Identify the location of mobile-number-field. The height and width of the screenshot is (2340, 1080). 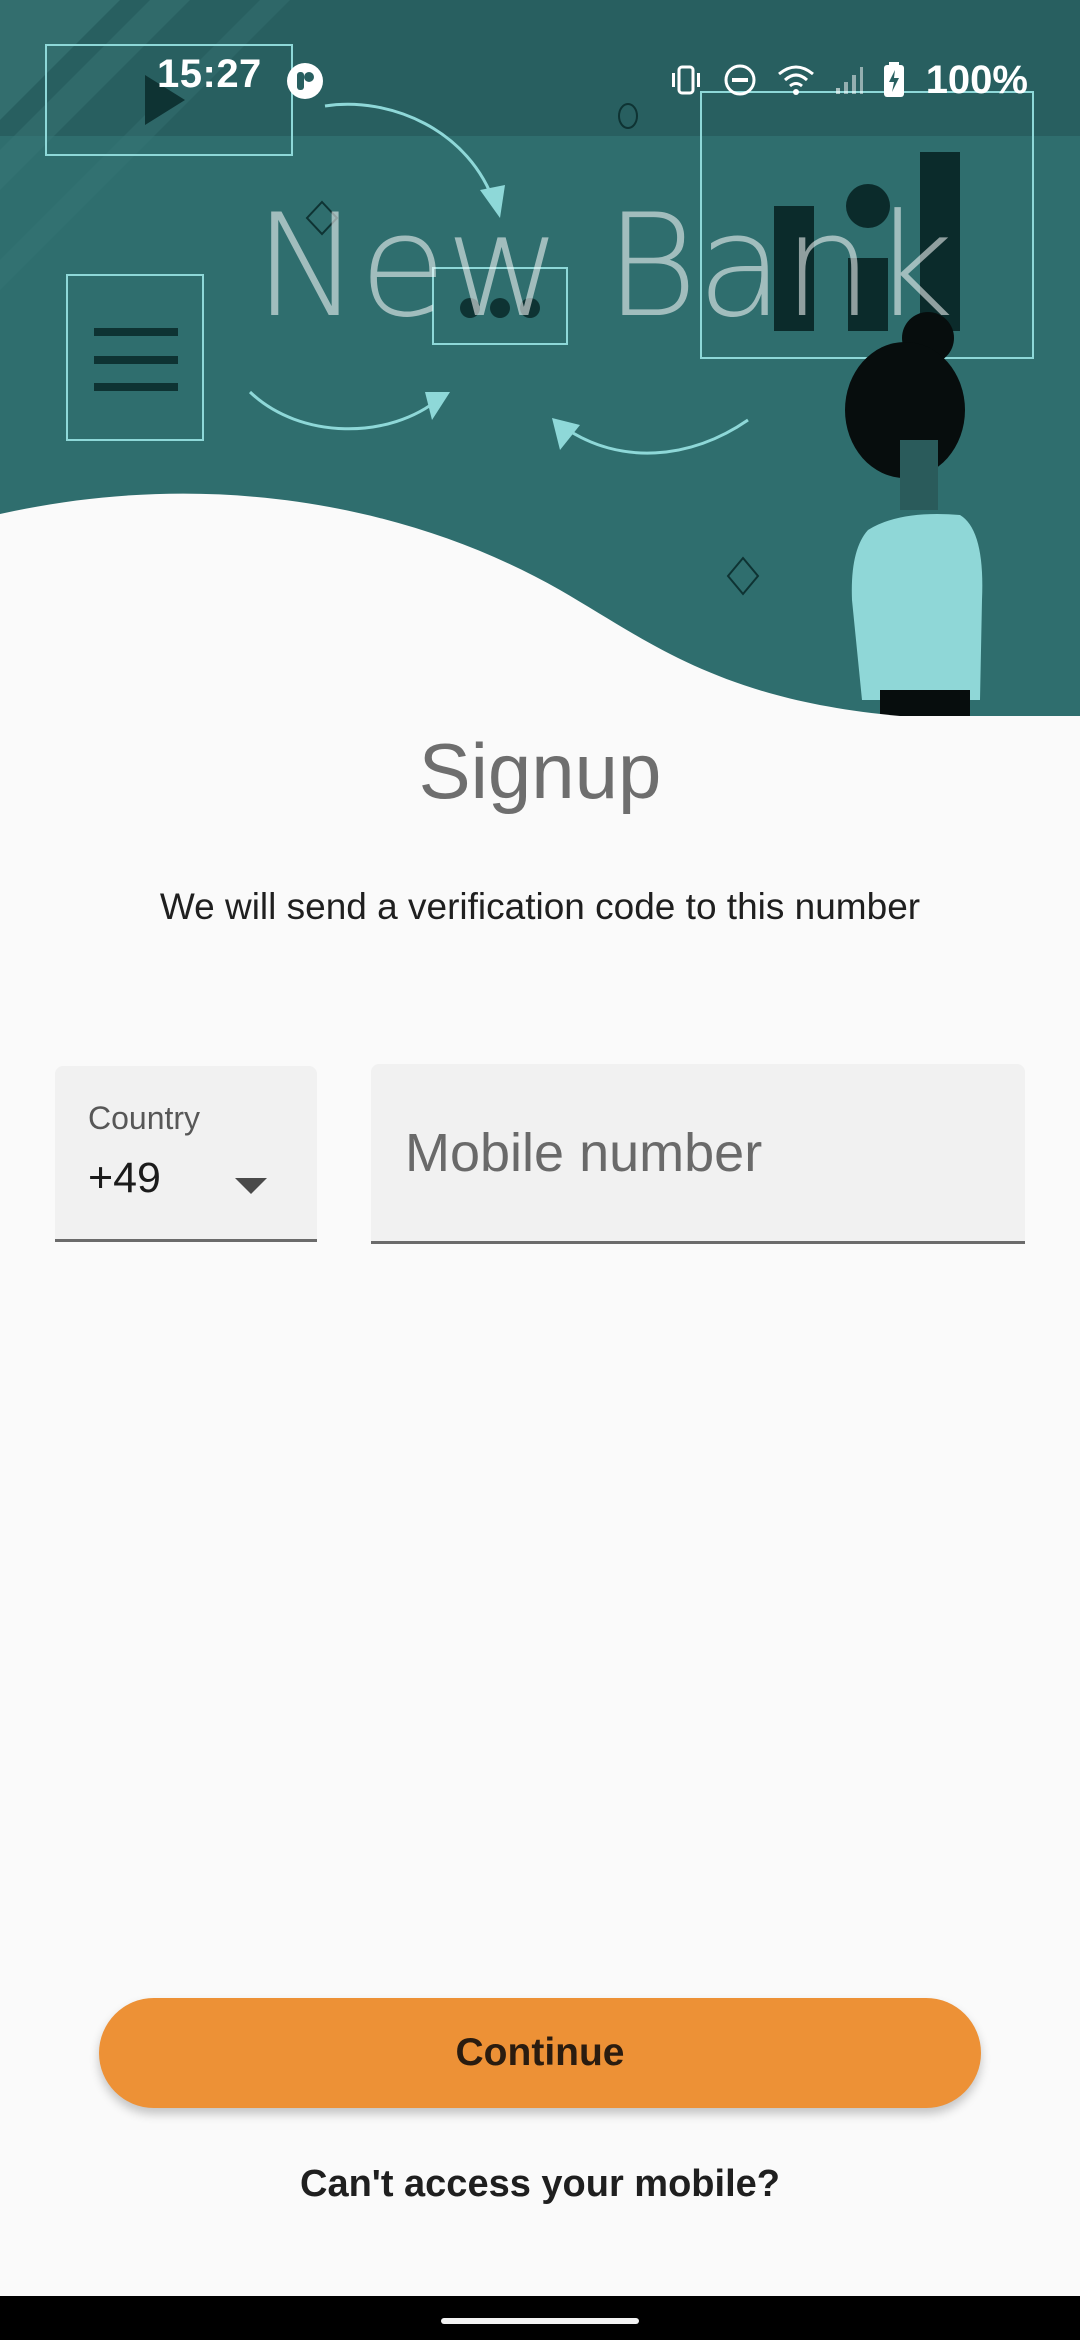
(698, 1154).